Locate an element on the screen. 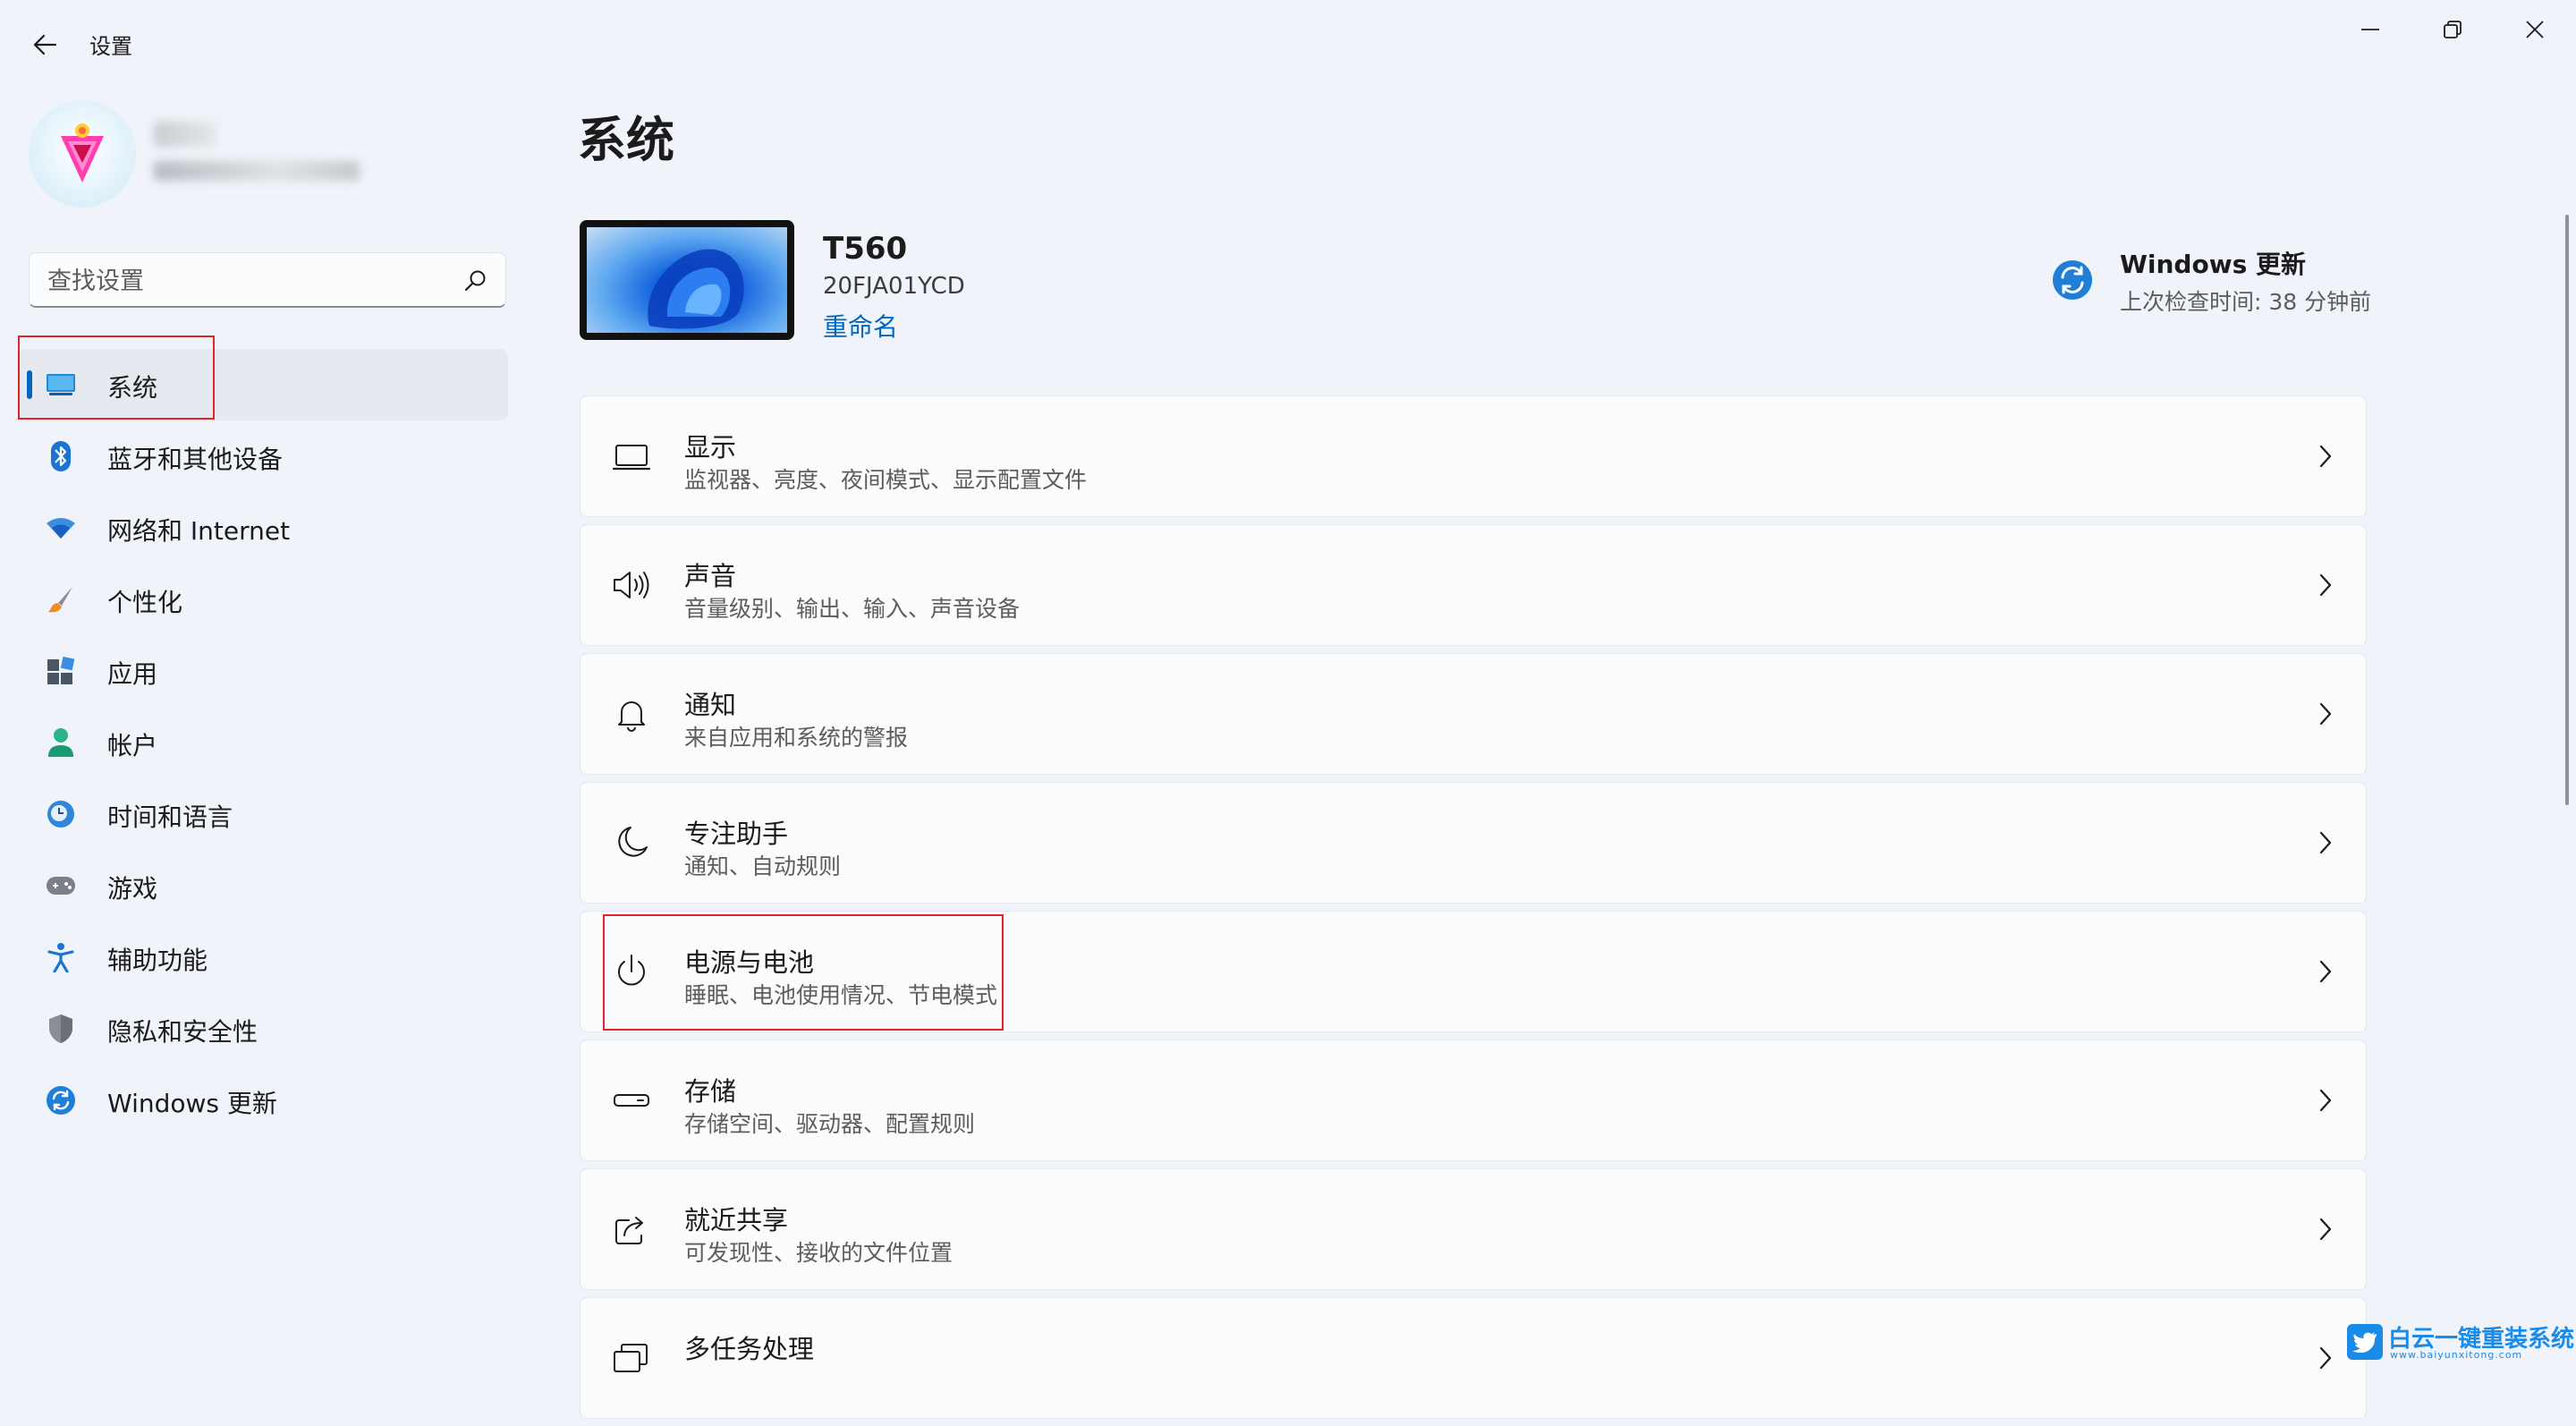  title-bar: 设置 is located at coordinates (1288, 43).